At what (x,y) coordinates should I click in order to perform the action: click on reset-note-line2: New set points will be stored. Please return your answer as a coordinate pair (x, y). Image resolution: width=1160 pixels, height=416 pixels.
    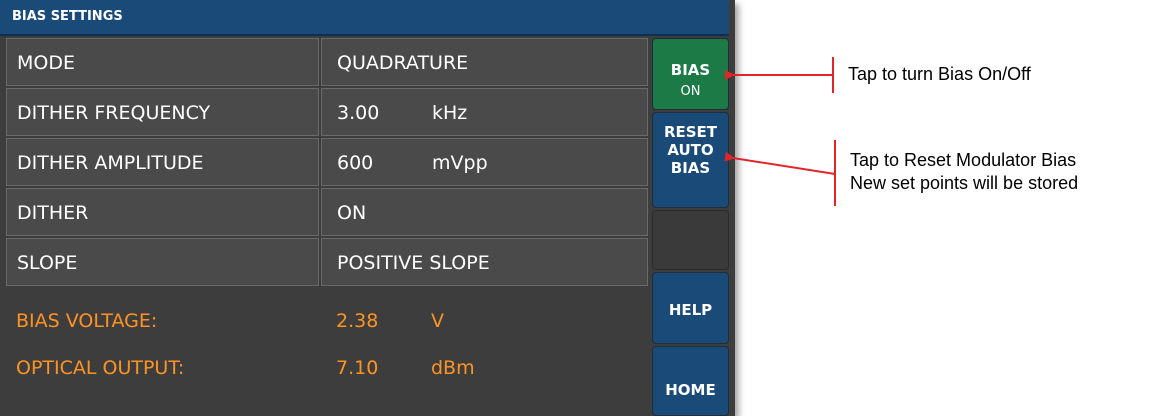
    Looking at the image, I should click on (964, 183).